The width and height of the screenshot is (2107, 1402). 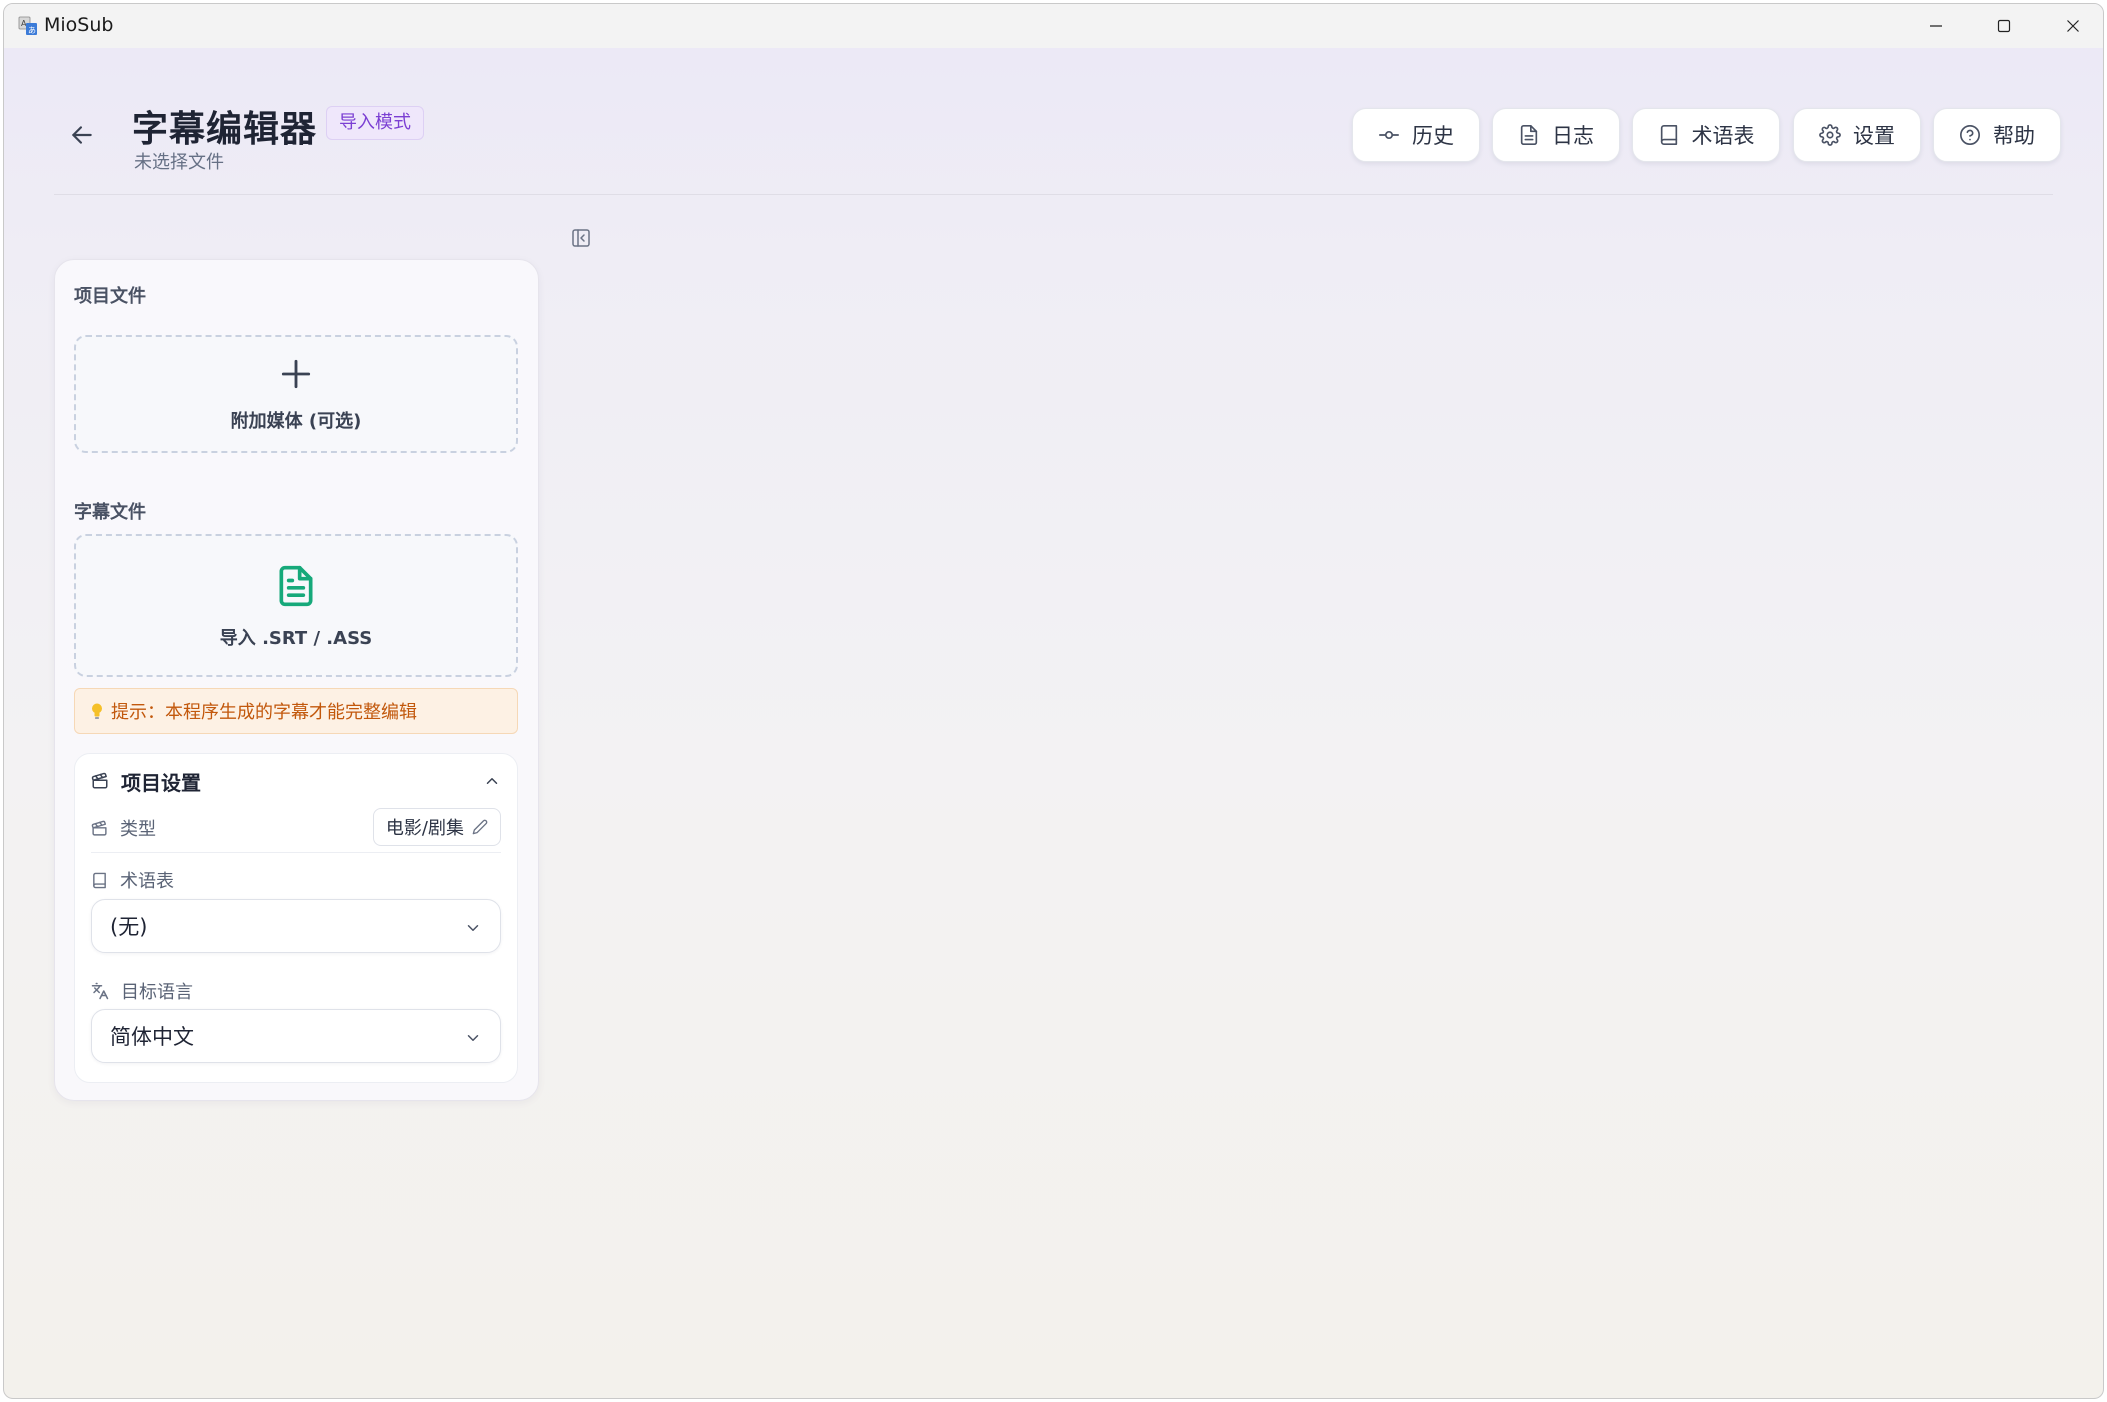 What do you see at coordinates (375, 123) in the screenshot?
I see `mode-badge: 导入模式` at bounding box center [375, 123].